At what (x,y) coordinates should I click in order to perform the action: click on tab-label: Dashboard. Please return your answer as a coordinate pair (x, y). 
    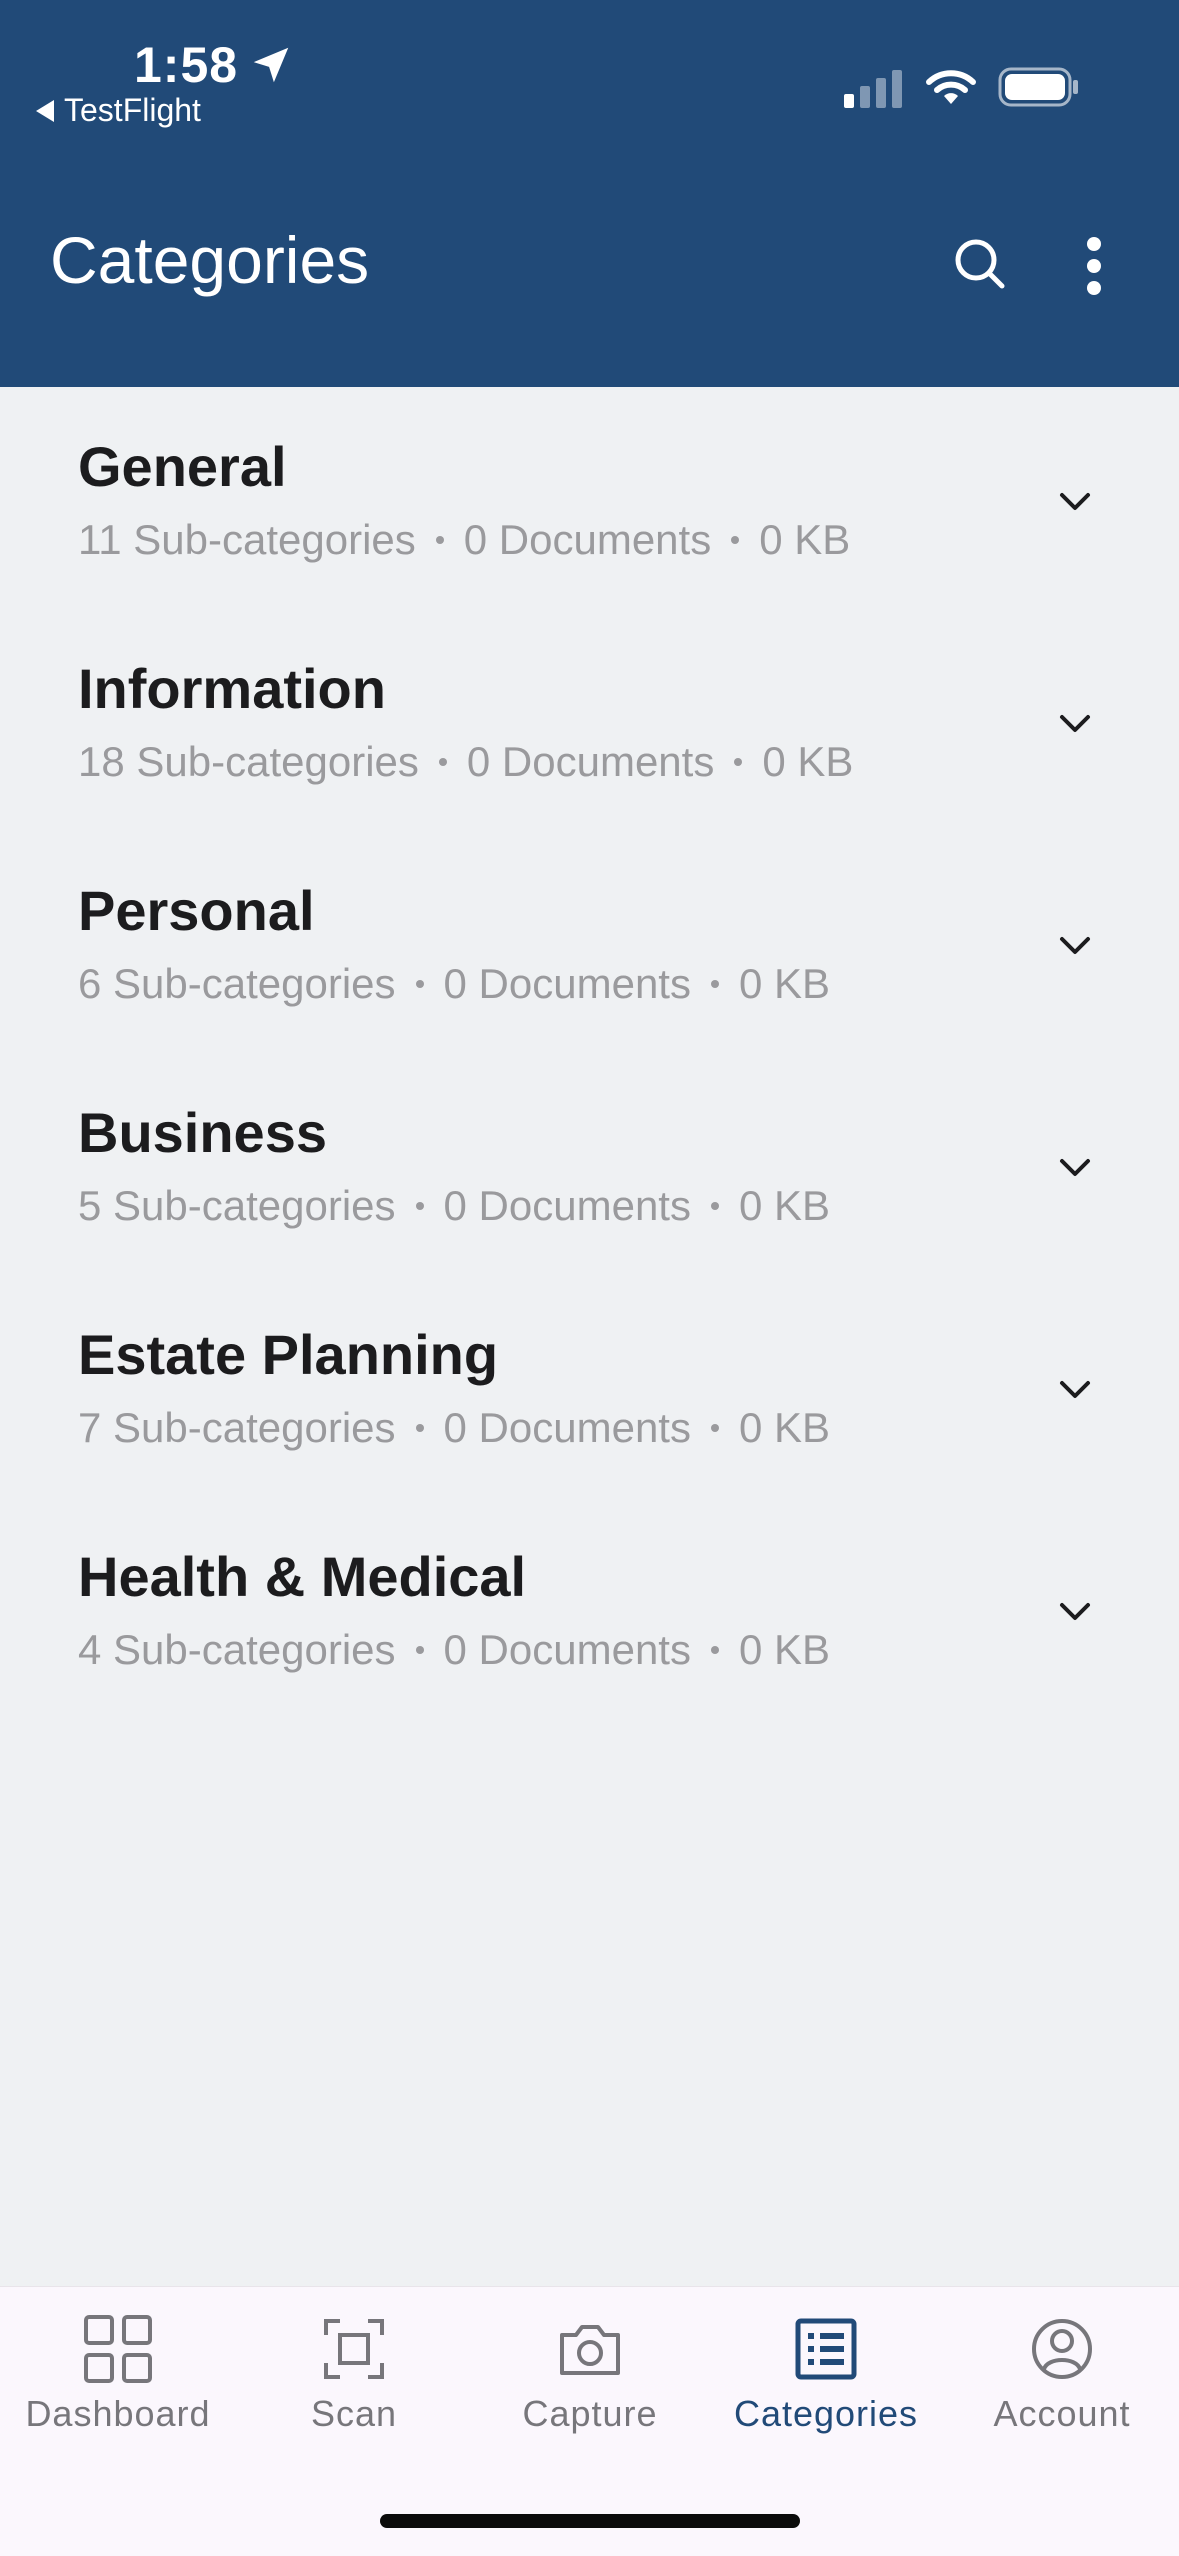
    Looking at the image, I should click on (118, 2413).